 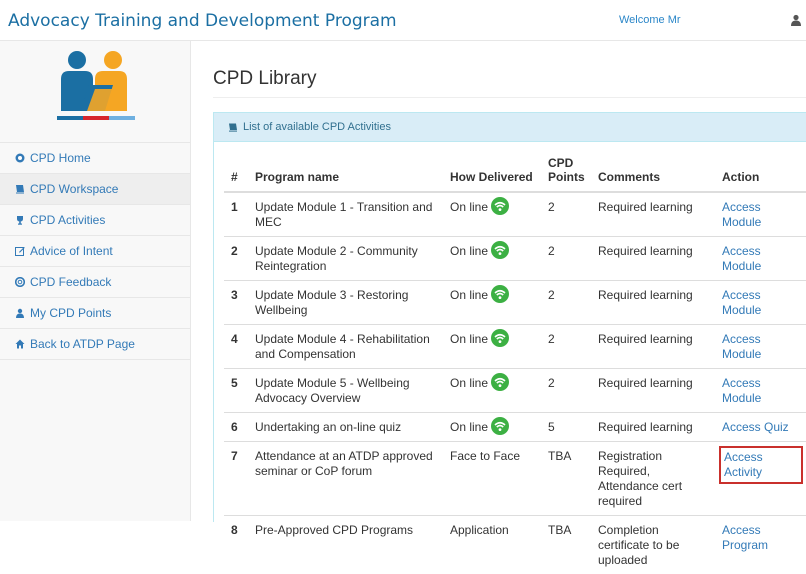 What do you see at coordinates (653, 544) in the screenshot?
I see `comments: Completion certificate to be uploaded` at bounding box center [653, 544].